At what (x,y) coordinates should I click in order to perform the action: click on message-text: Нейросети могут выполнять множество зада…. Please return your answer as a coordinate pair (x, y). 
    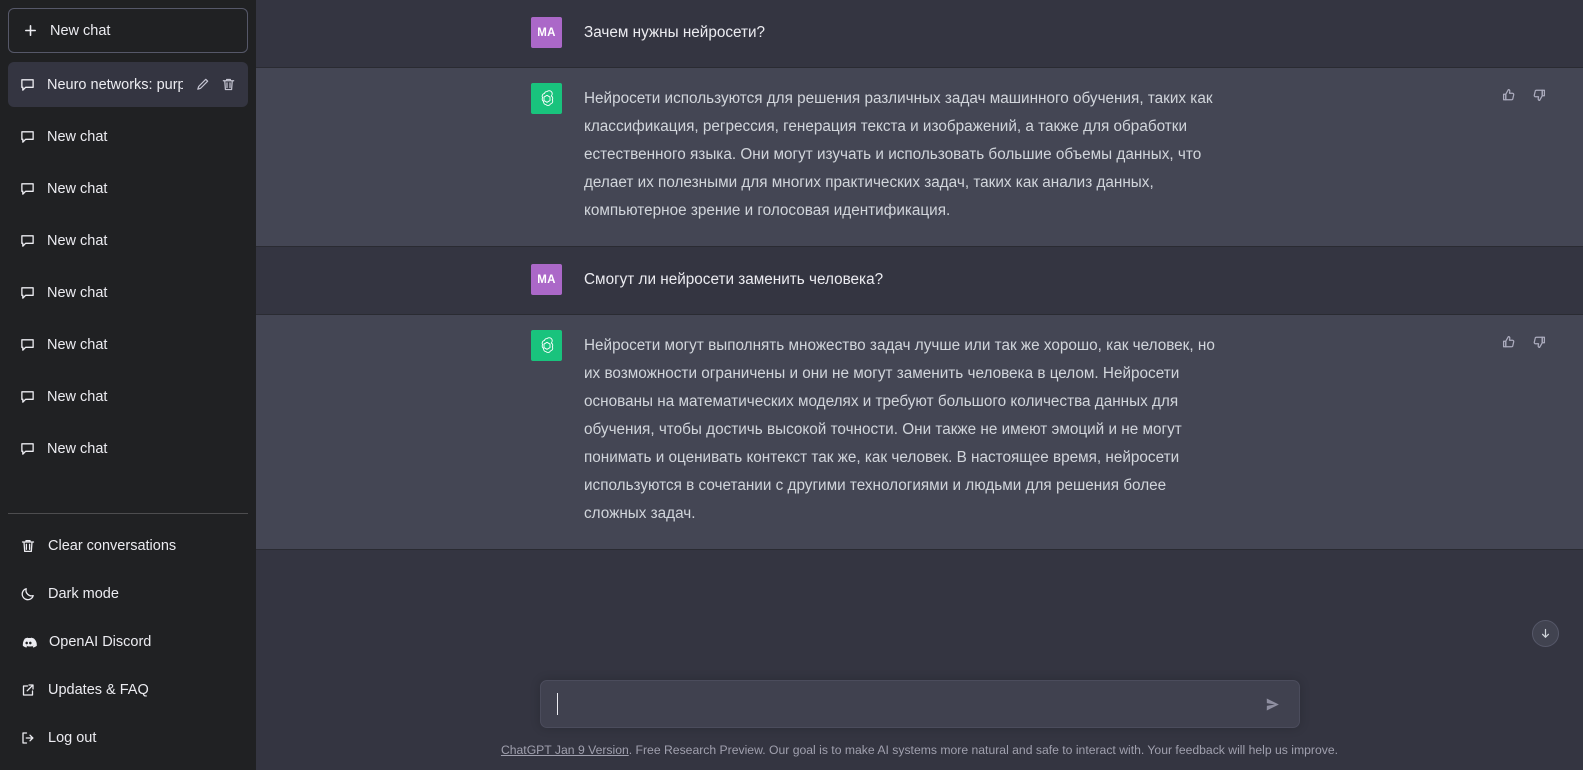
    Looking at the image, I should click on (902, 429).